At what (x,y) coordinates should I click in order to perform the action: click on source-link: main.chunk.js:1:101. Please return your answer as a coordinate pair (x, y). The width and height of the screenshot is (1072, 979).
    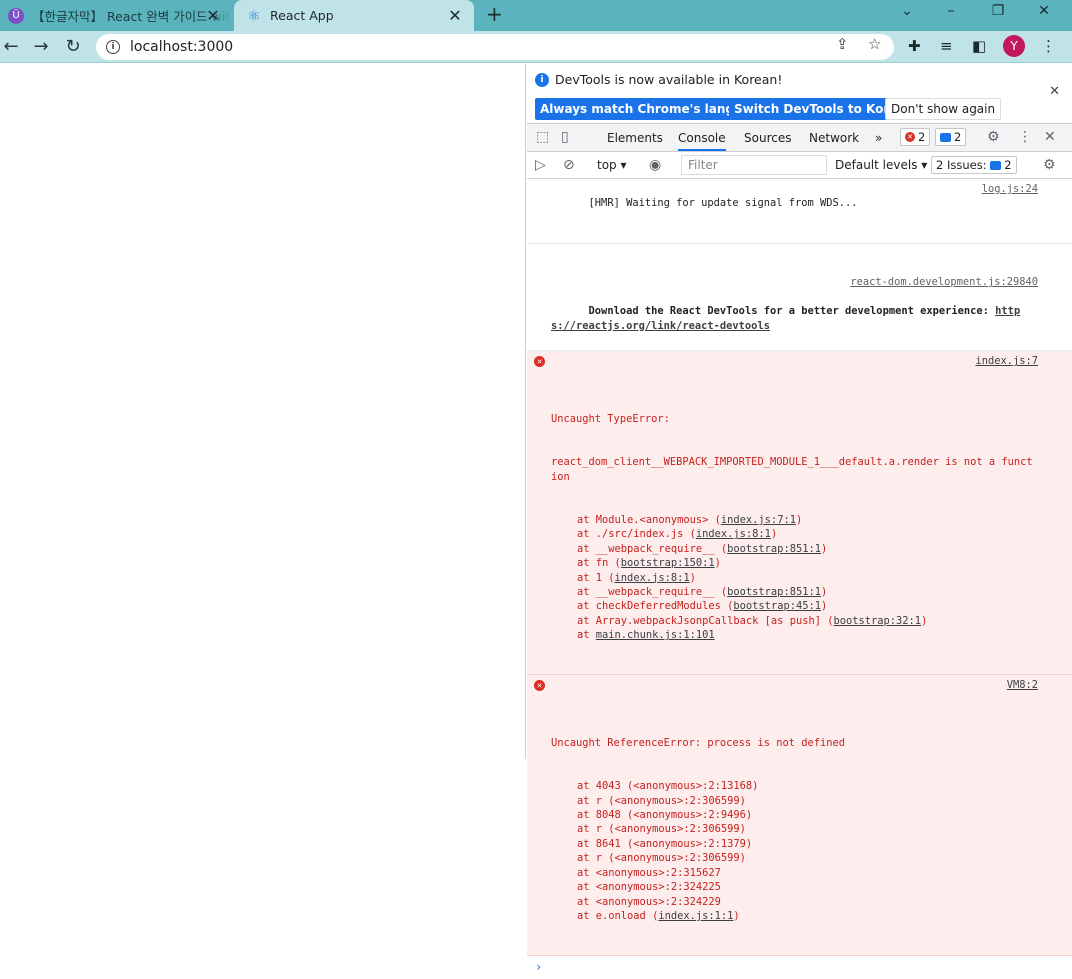
    Looking at the image, I should click on (655, 635).